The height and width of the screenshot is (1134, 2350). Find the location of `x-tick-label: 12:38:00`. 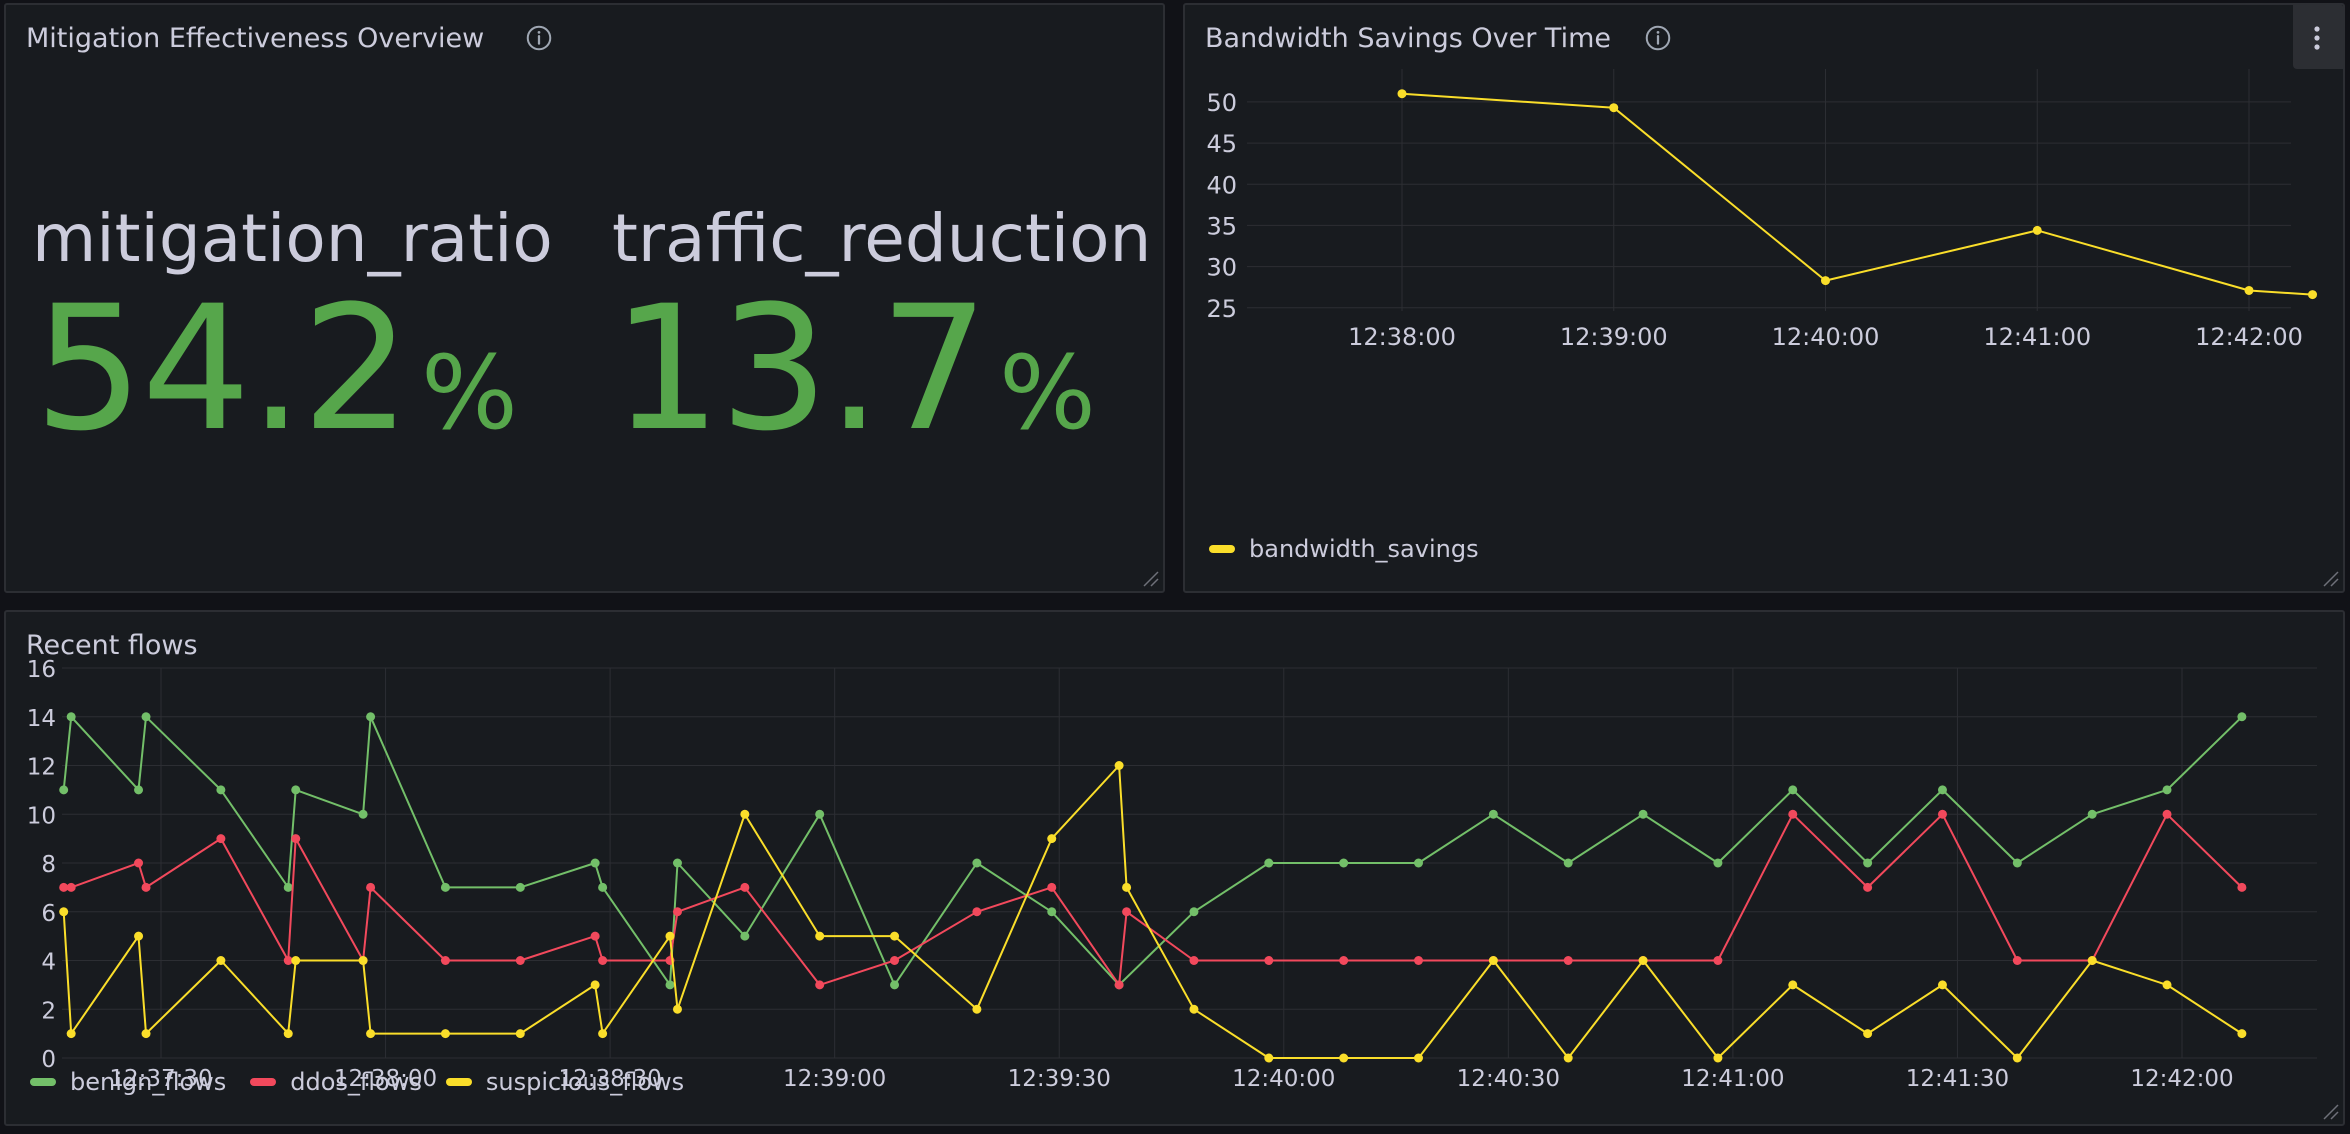

x-tick-label: 12:38:00 is located at coordinates (1402, 337).